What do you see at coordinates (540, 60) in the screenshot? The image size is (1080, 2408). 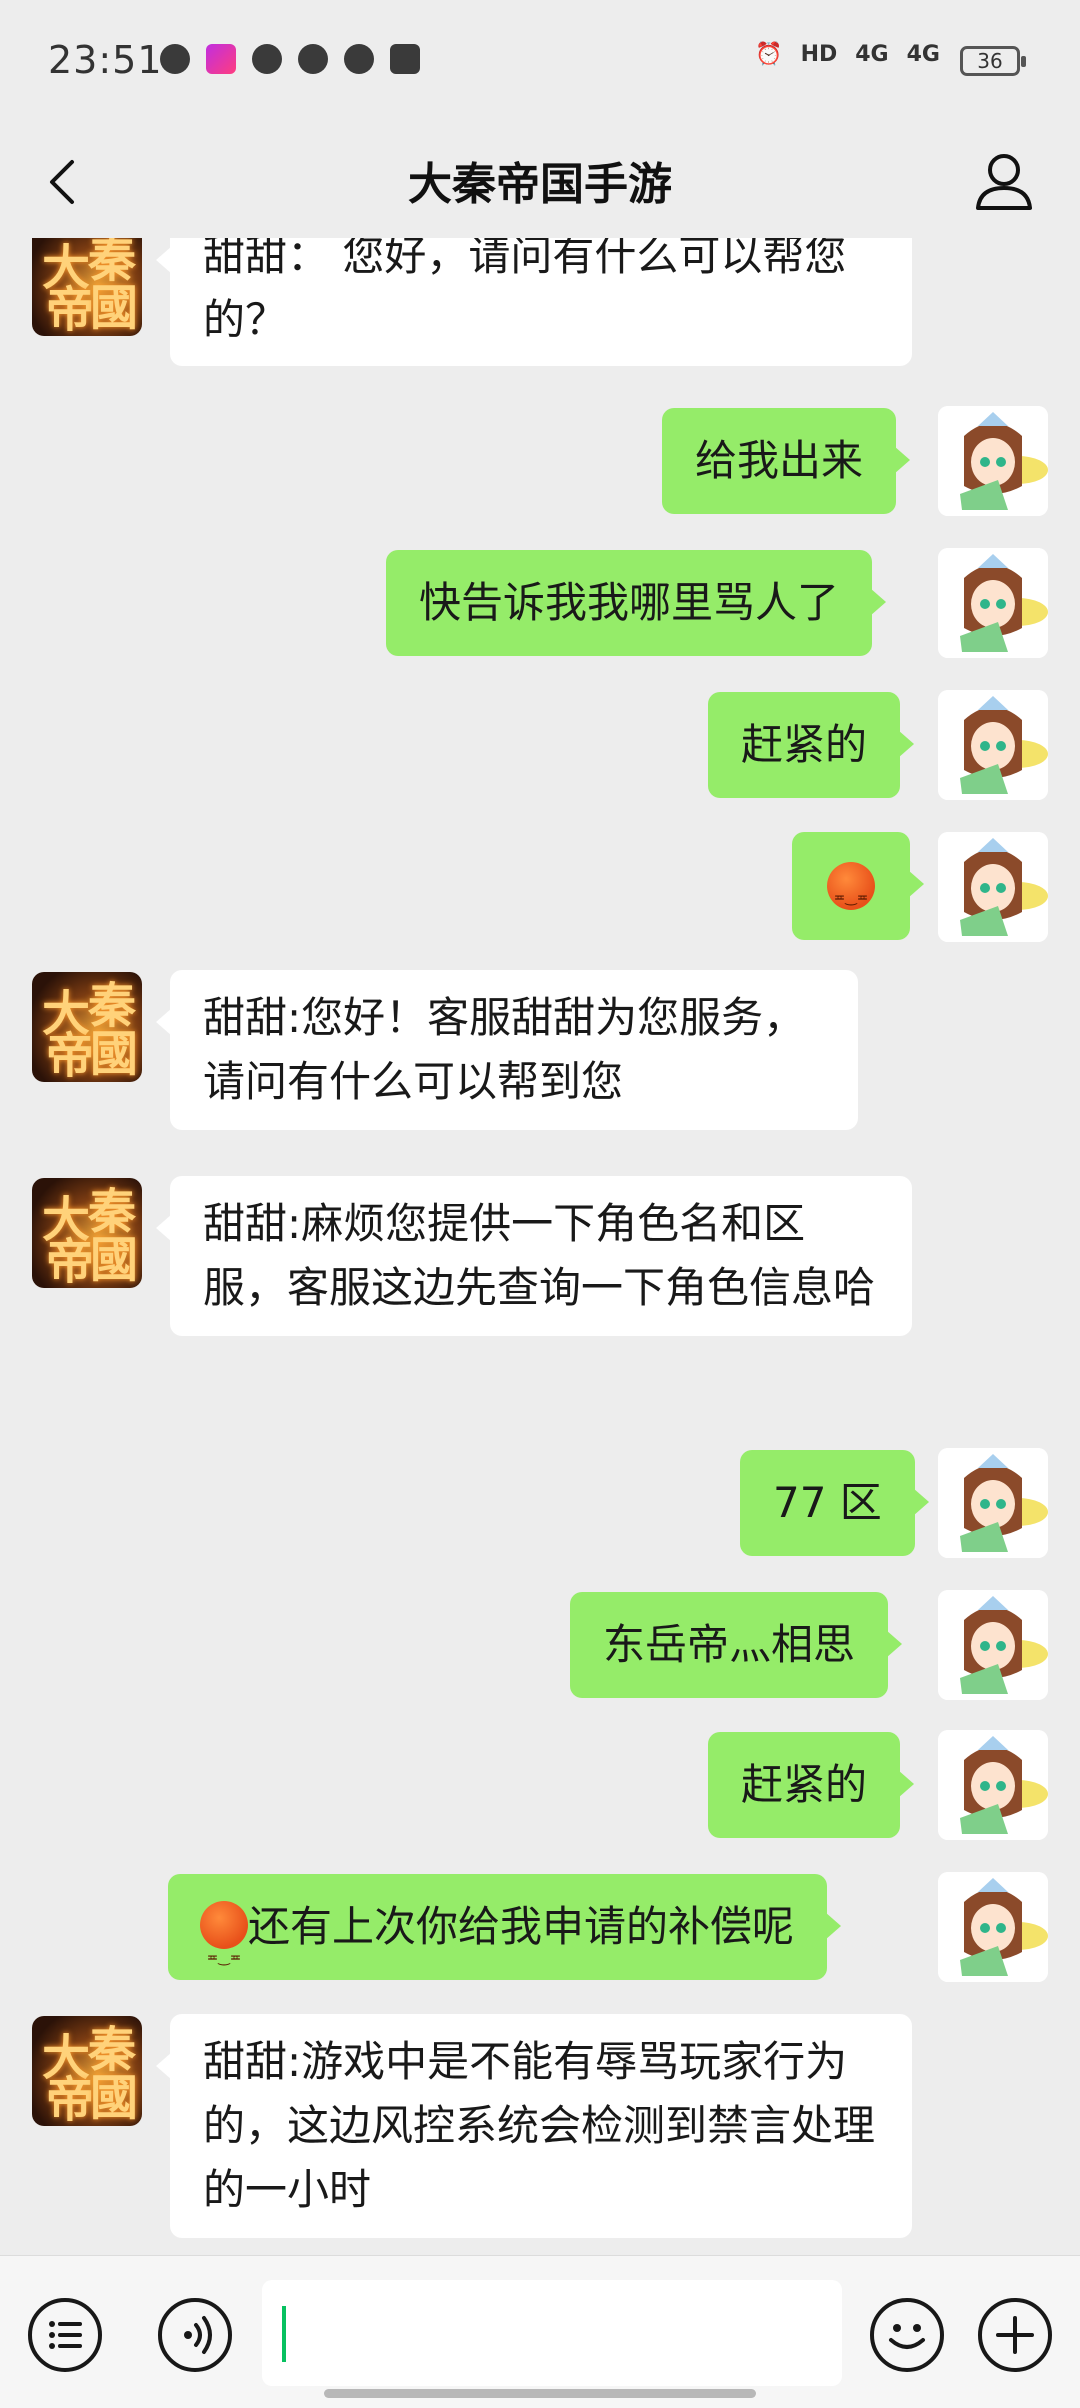 I see `status-bar: 23:51 ⏰ HD 4G 4G 36` at bounding box center [540, 60].